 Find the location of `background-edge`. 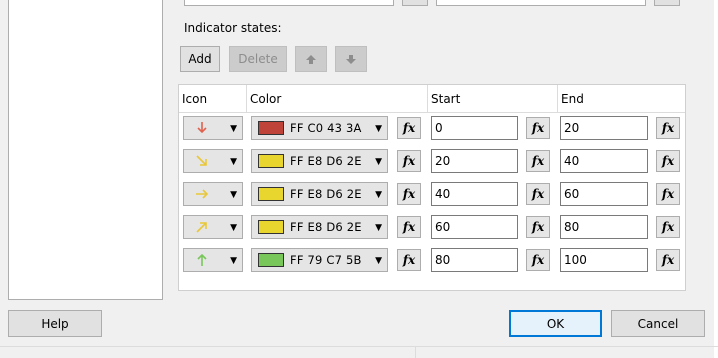

background-edge is located at coordinates (716, 179).